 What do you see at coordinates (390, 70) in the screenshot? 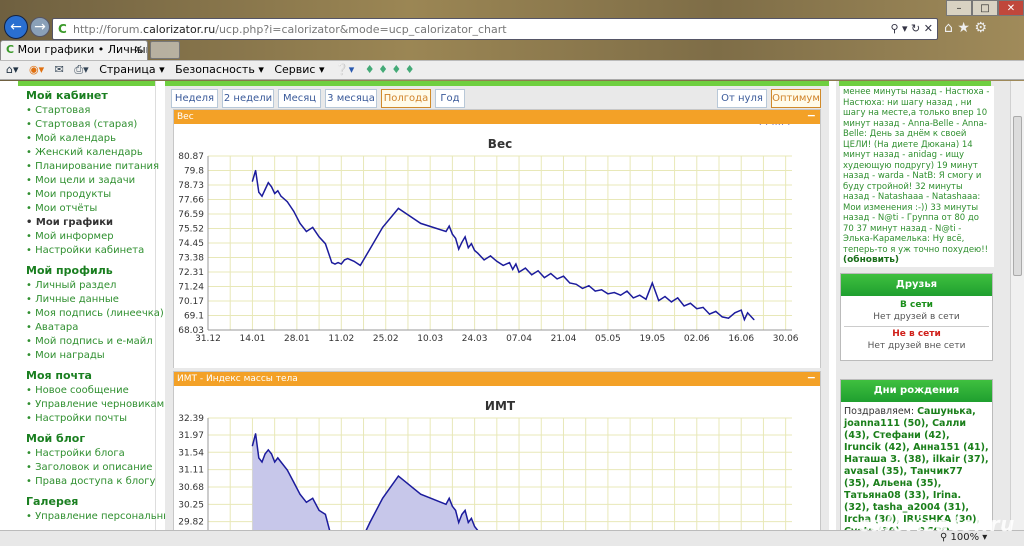
I see `addon-icon: ♦ ♦ ♦ ♦` at bounding box center [390, 70].